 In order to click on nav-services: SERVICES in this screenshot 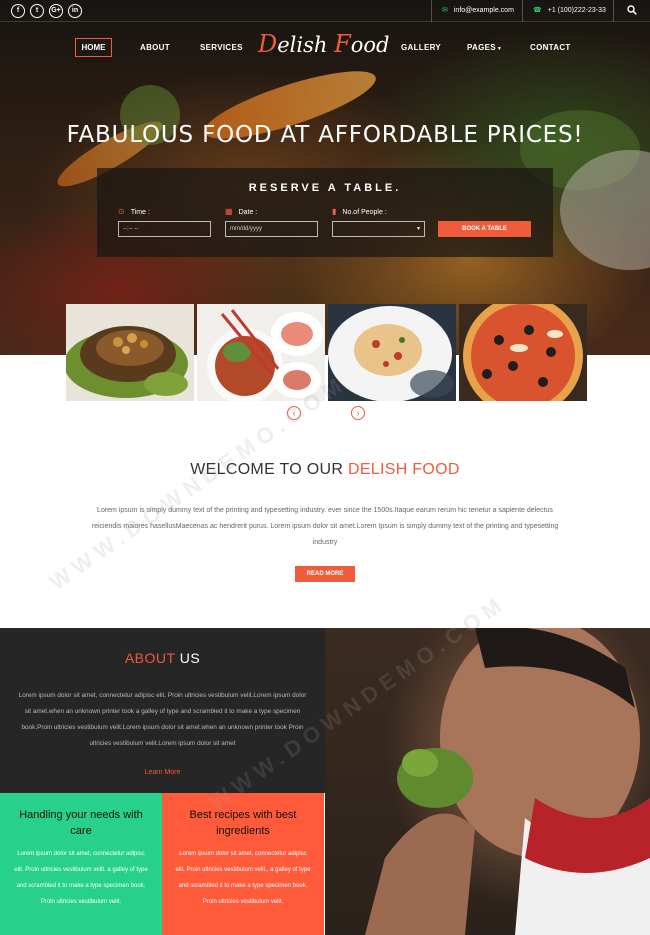, I will do `click(221, 47)`.